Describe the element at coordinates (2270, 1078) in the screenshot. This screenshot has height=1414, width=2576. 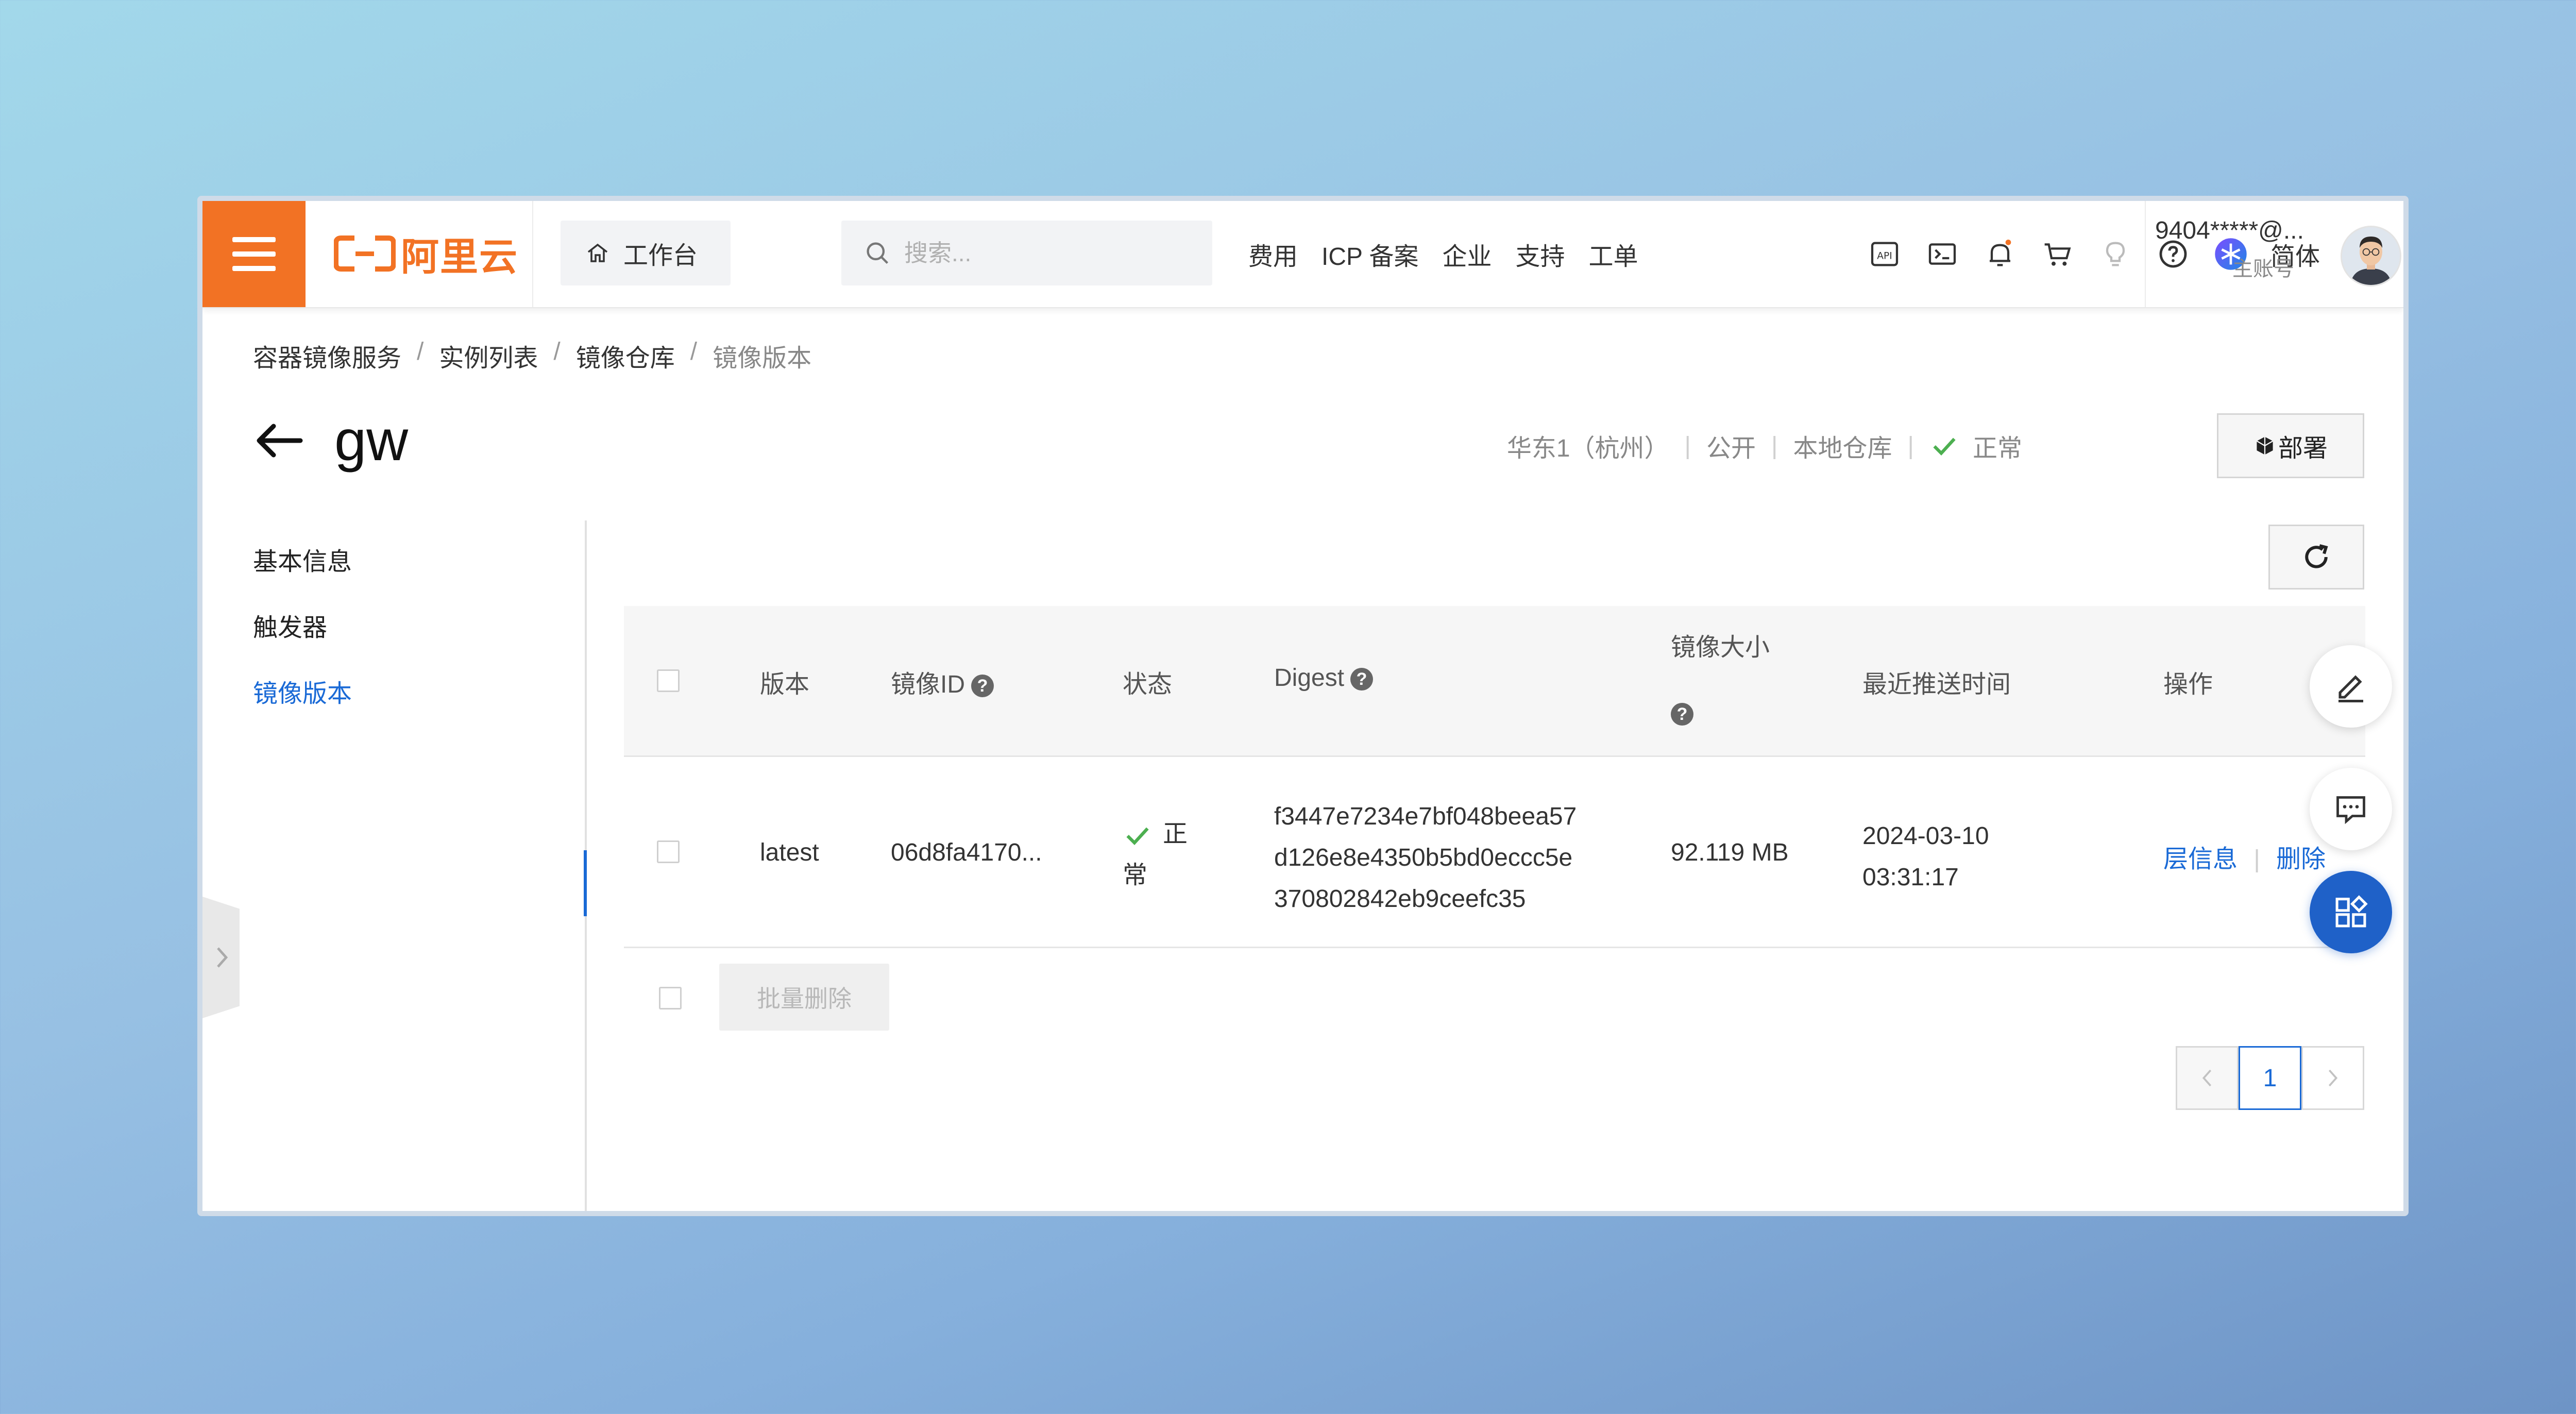
I see `page-number: 1` at that location.